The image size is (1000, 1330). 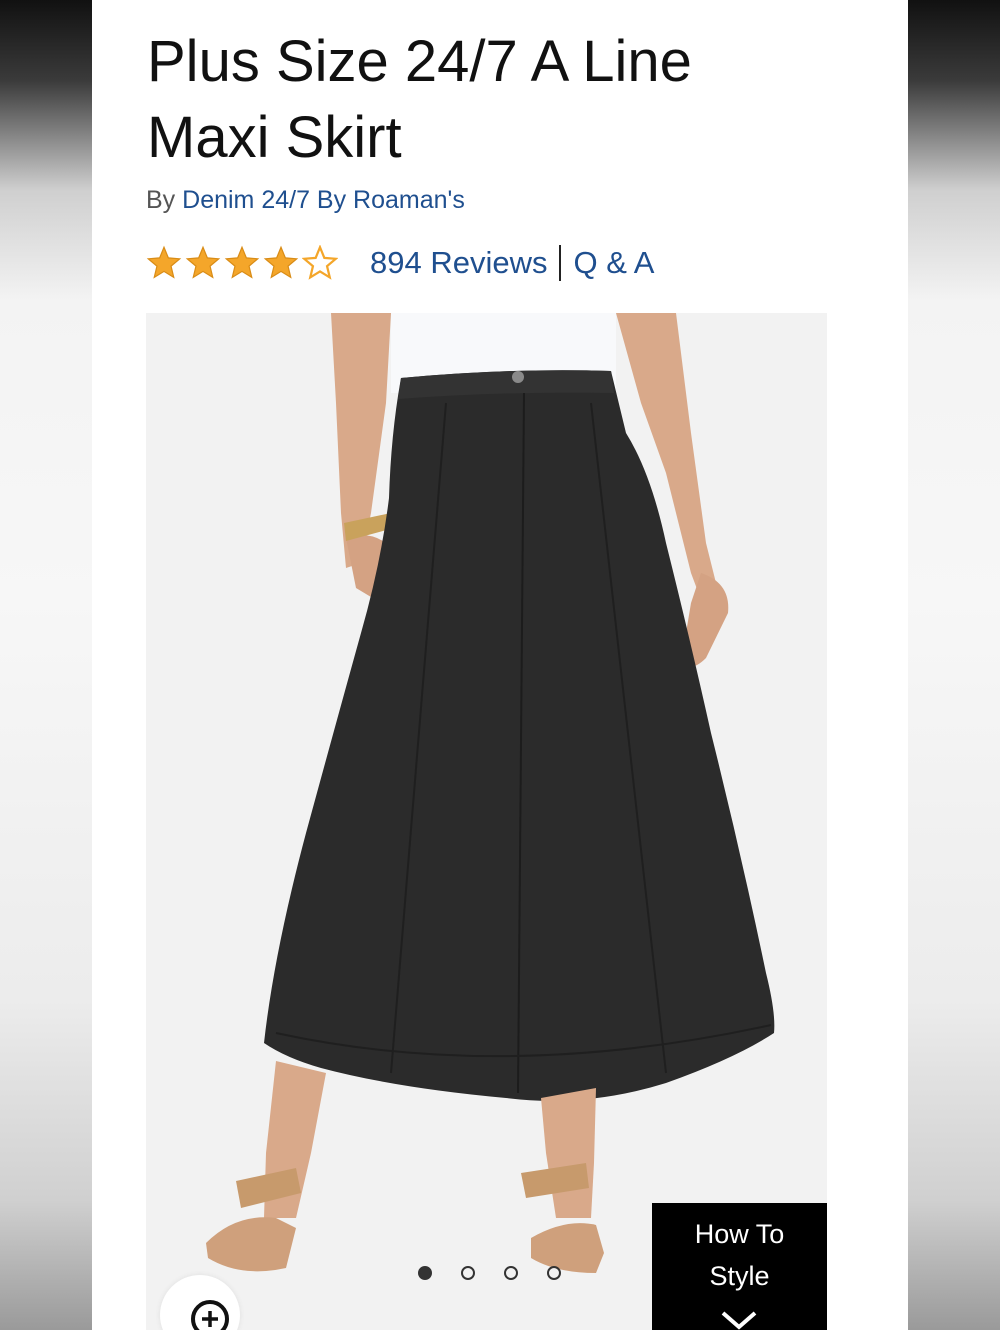 What do you see at coordinates (739, 1276) in the screenshot?
I see `how-to-style-line2: Style` at bounding box center [739, 1276].